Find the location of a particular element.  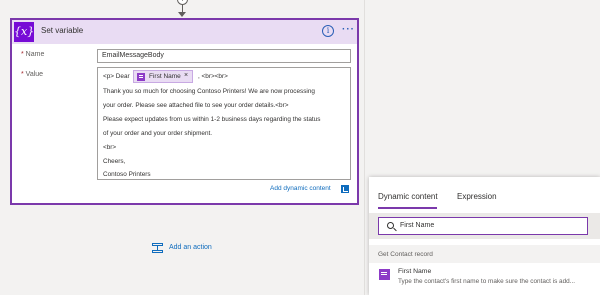

search-input: First Name is located at coordinates (483, 226).